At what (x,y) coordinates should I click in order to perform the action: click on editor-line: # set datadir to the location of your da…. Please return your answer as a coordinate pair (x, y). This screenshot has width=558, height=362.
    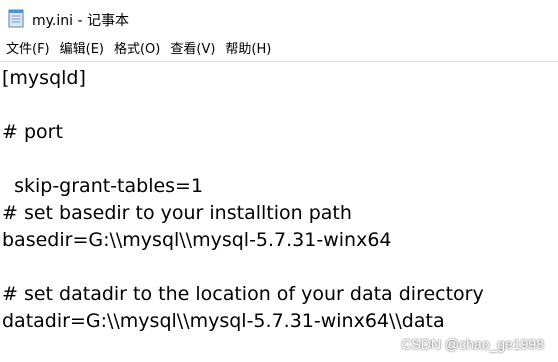
    Looking at the image, I should click on (243, 294).